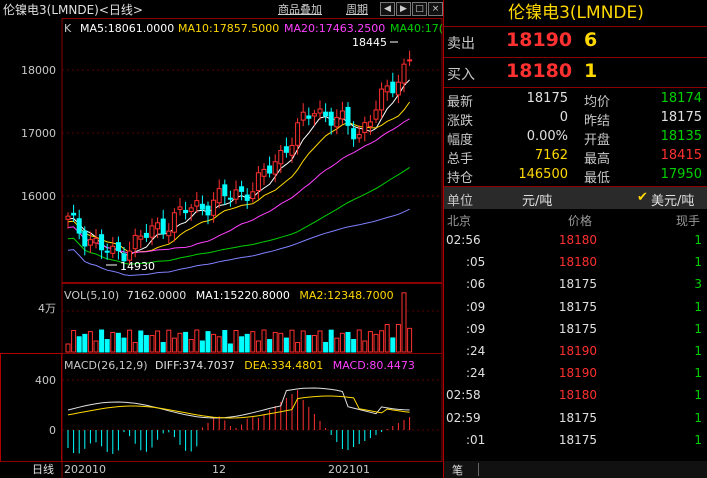 This screenshot has width=707, height=478. What do you see at coordinates (457, 470) in the screenshot?
I see `tab-ticks: 笔` at bounding box center [457, 470].